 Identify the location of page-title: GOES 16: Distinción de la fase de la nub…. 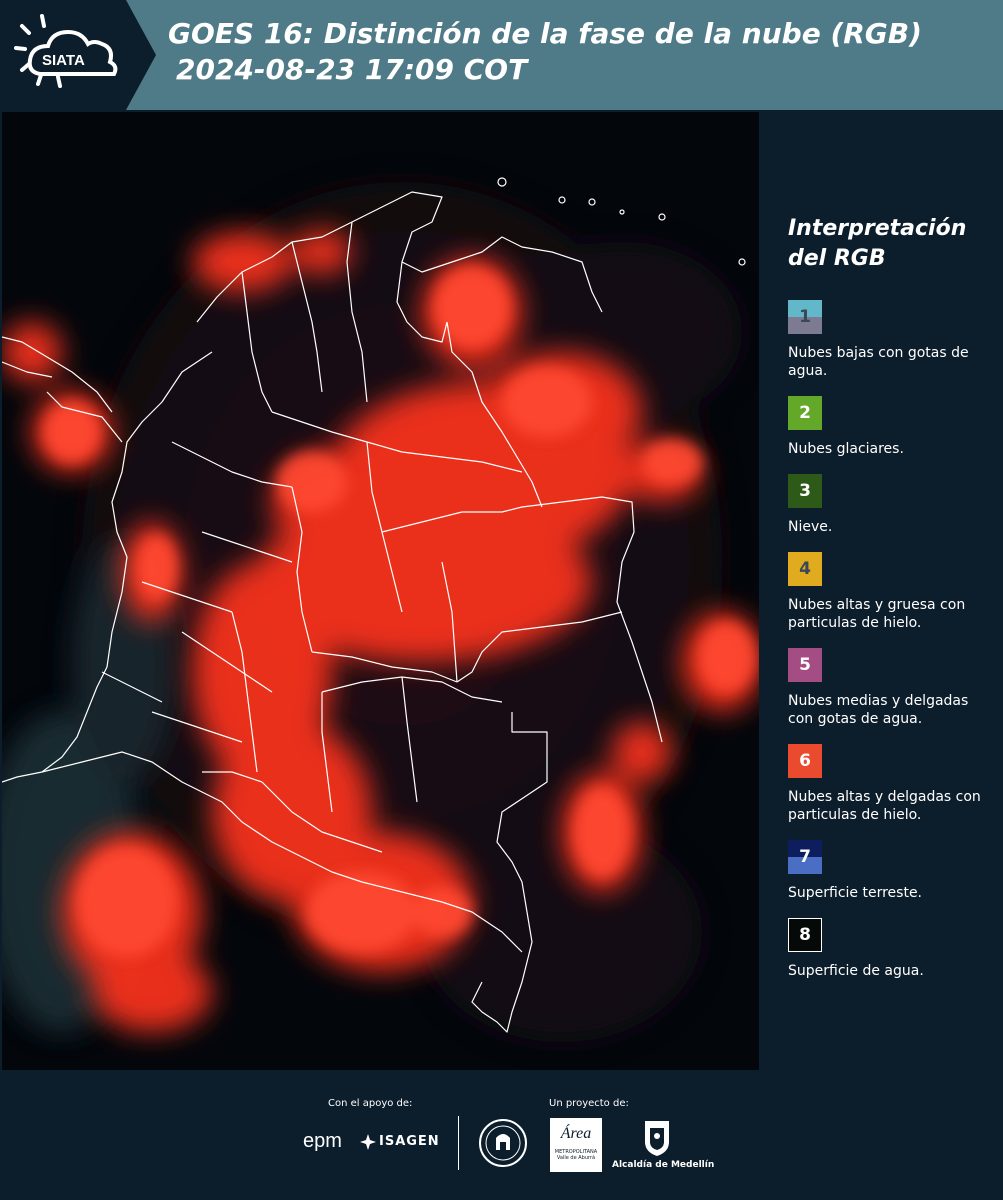
(545, 52).